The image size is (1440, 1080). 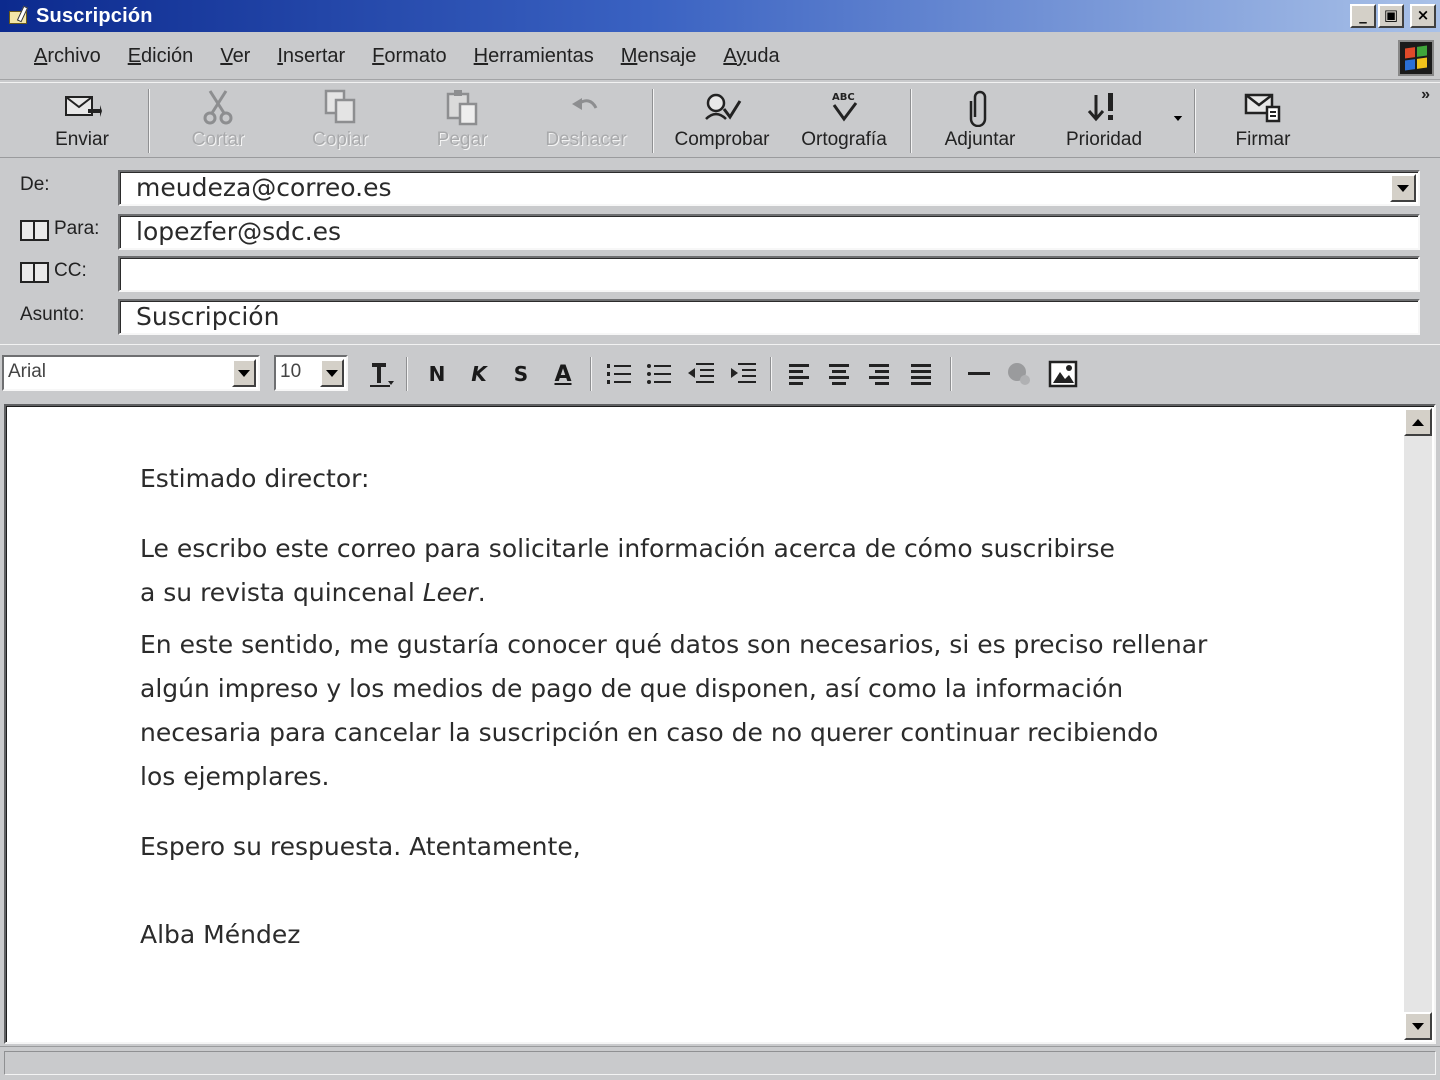 I want to click on format-toolbar: Arial 10 N K S A, so click(x=720, y=373).